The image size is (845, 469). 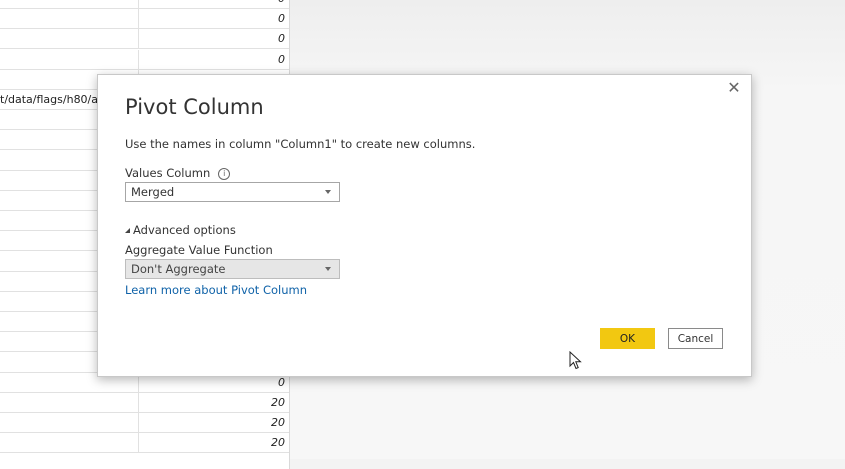 I want to click on mouse-cursor-icon, so click(x=575, y=360).